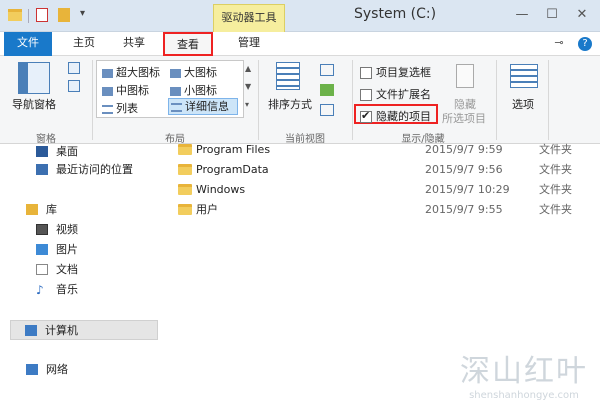  What do you see at coordinates (125, 90) in the screenshot?
I see `layout-medium-icons: 中图标` at bounding box center [125, 90].